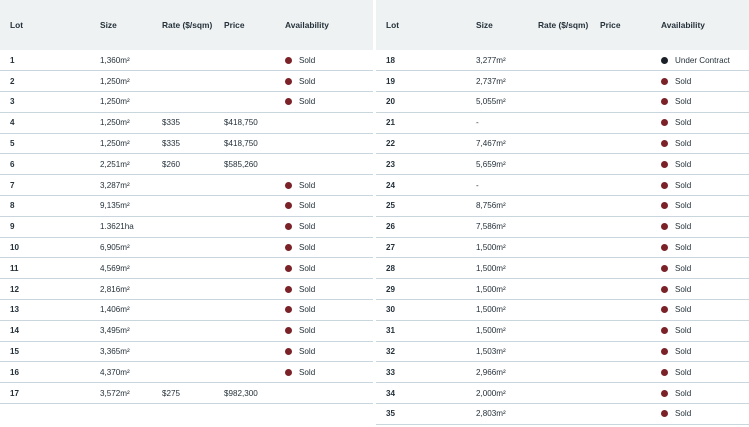  What do you see at coordinates (17, 25) in the screenshot?
I see `header-lot: Lot` at bounding box center [17, 25].